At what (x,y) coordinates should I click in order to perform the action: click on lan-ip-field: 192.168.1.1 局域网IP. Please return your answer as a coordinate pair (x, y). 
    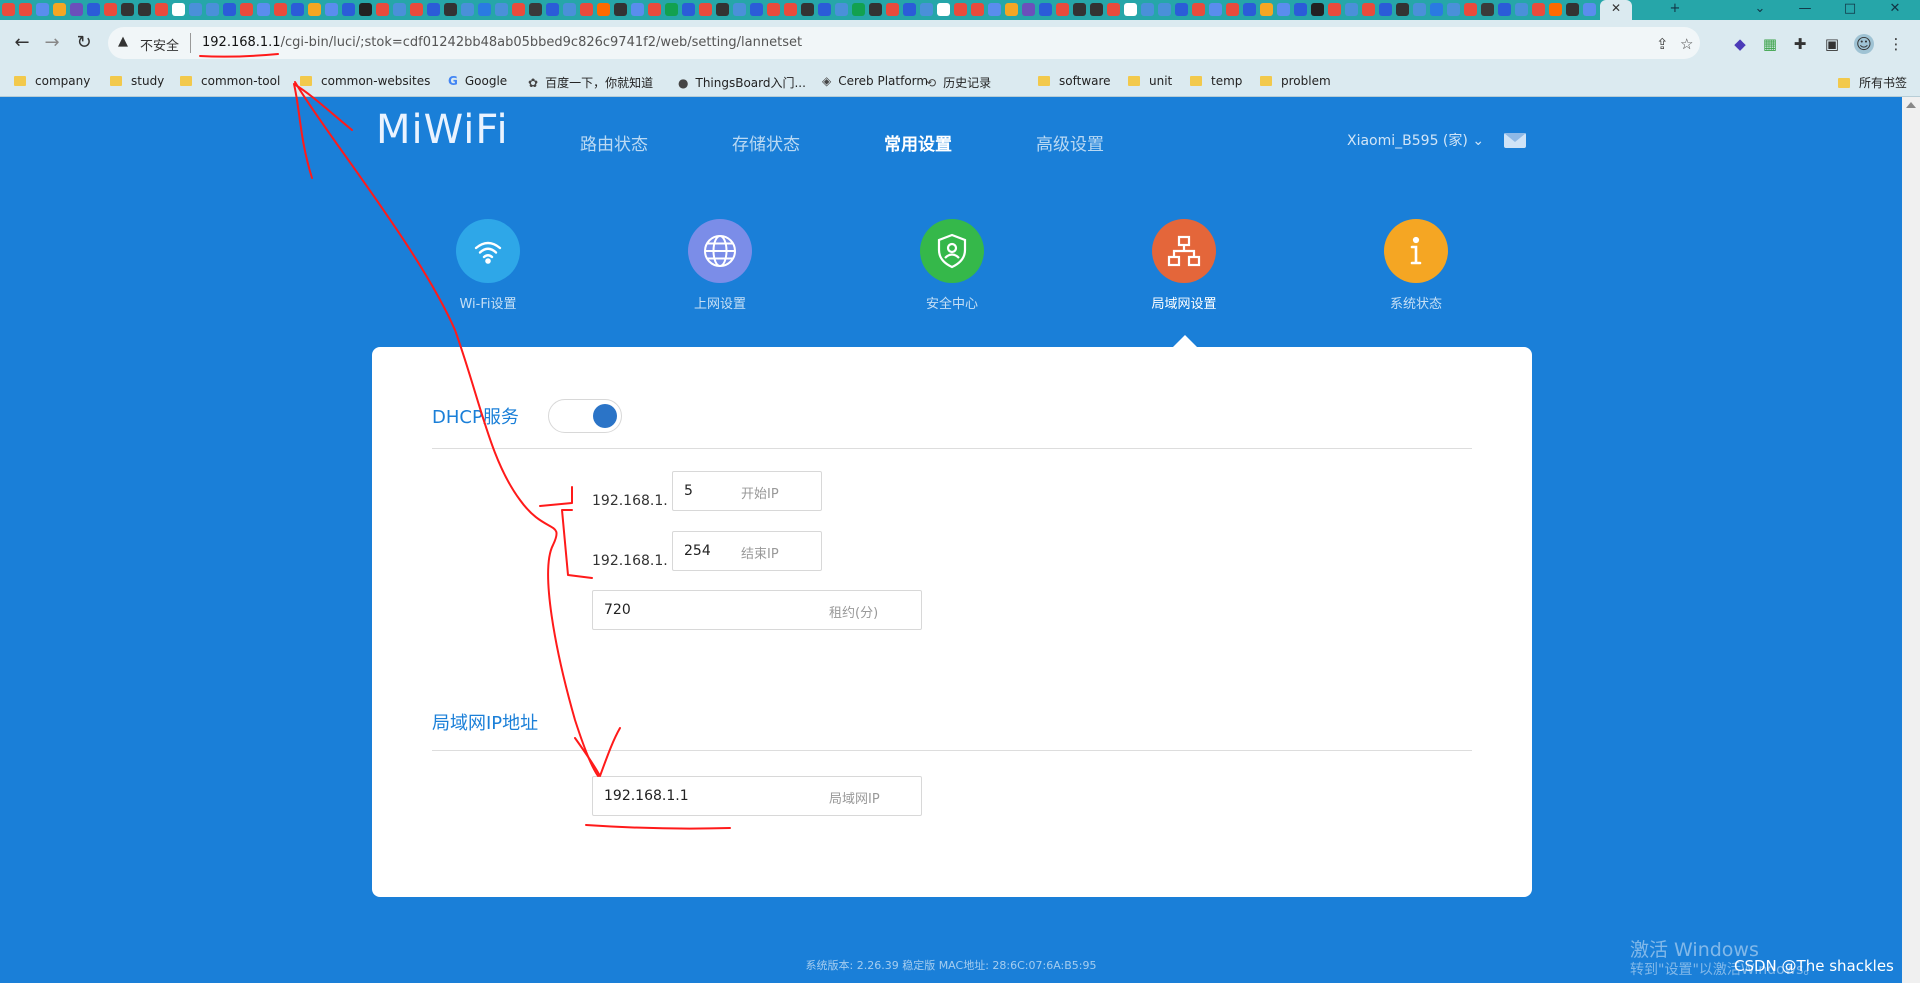
    Looking at the image, I should click on (757, 796).